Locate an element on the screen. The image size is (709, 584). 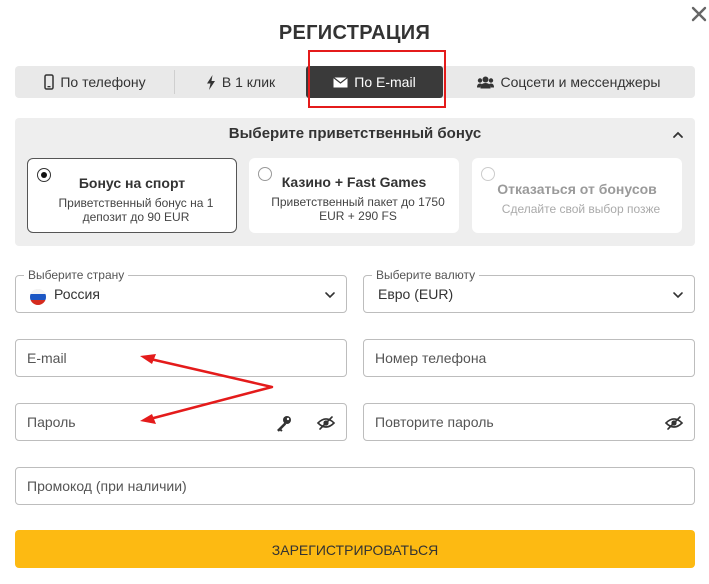
tab-label: В 1 клик is located at coordinates (248, 82).